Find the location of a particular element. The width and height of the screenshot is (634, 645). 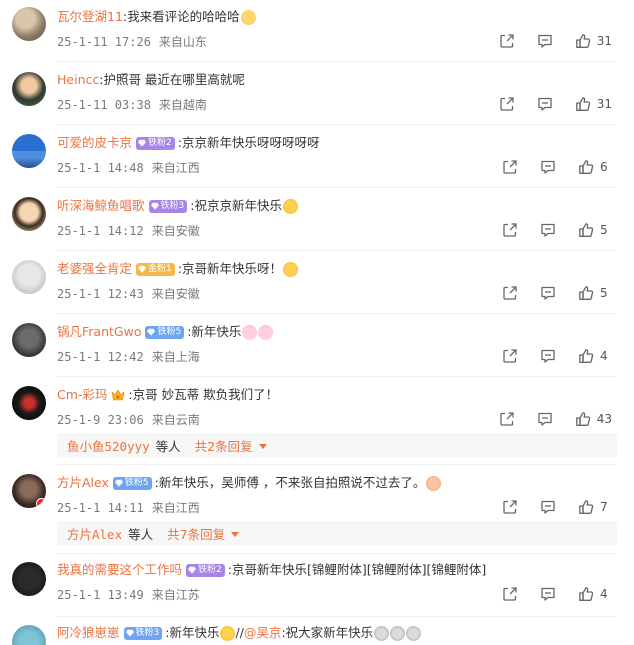

comment-meta: 25-1-9 23:06 来自云南 is located at coordinates (128, 419).